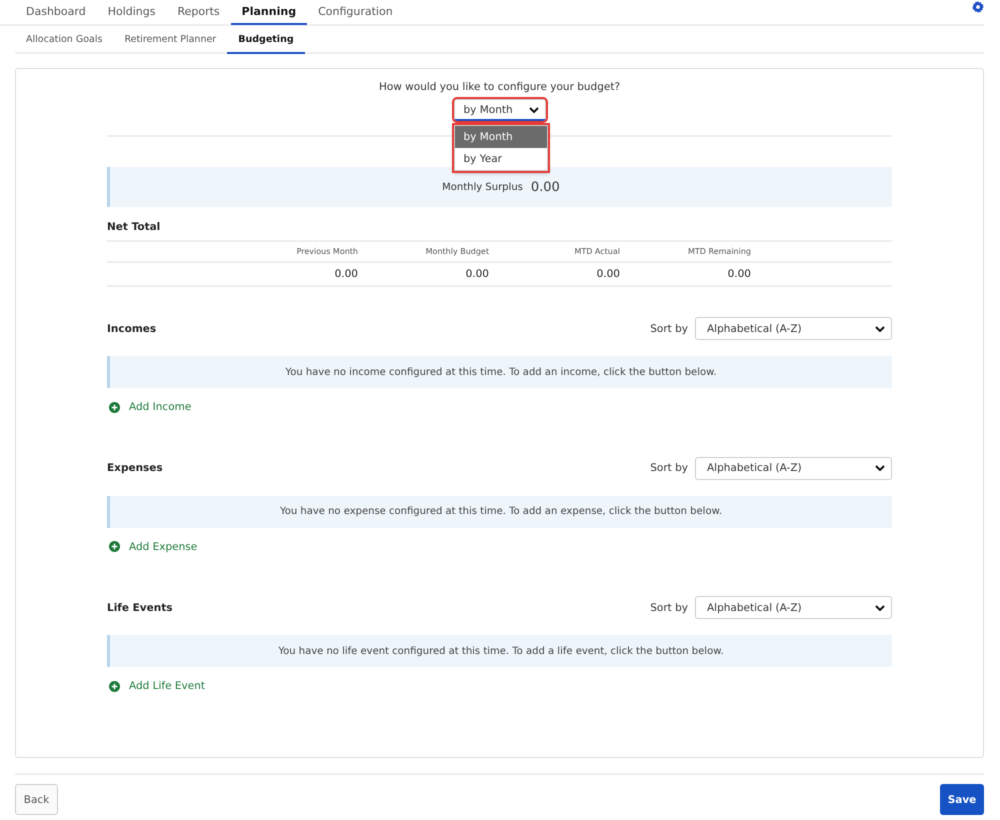 The width and height of the screenshot is (1000, 820). Describe the element at coordinates (327, 251) in the screenshot. I see `column-header: Previous Month` at that location.